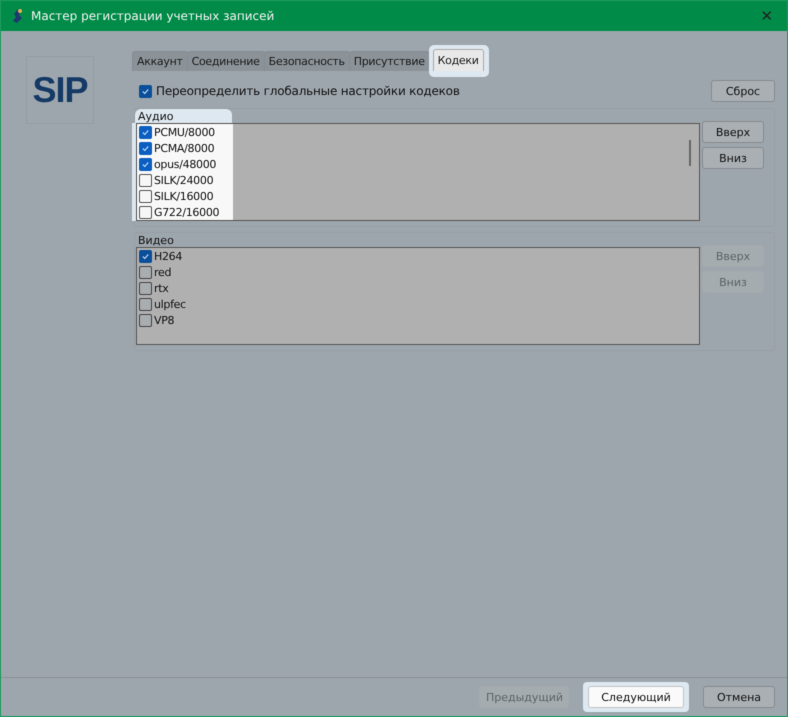 This screenshot has width=788, height=717. What do you see at coordinates (733, 158) in the screenshot?
I see `move-down-button: Вниз` at bounding box center [733, 158].